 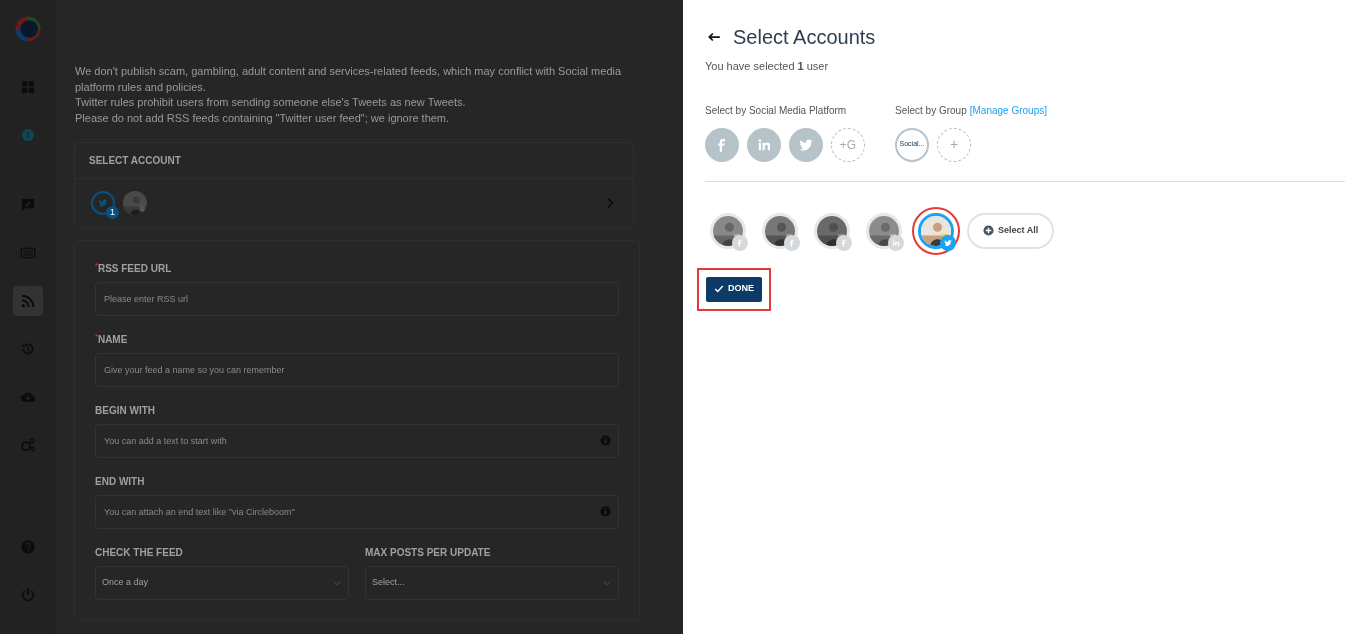 What do you see at coordinates (357, 370) in the screenshot?
I see `text-field: Give your feed a name so you can remember` at bounding box center [357, 370].